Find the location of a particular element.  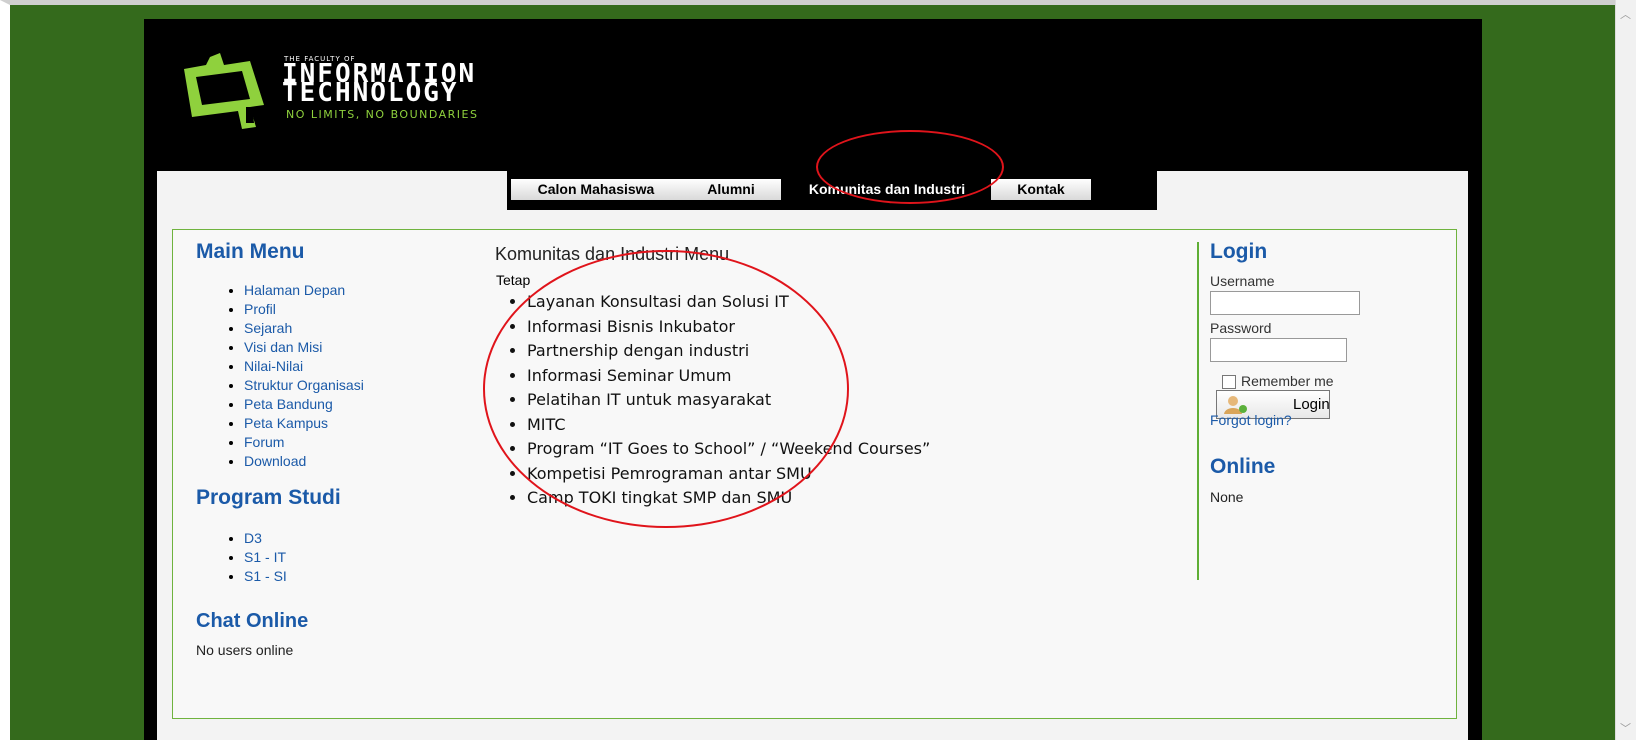

annotation-ellipse-list is located at coordinates (666, 389).